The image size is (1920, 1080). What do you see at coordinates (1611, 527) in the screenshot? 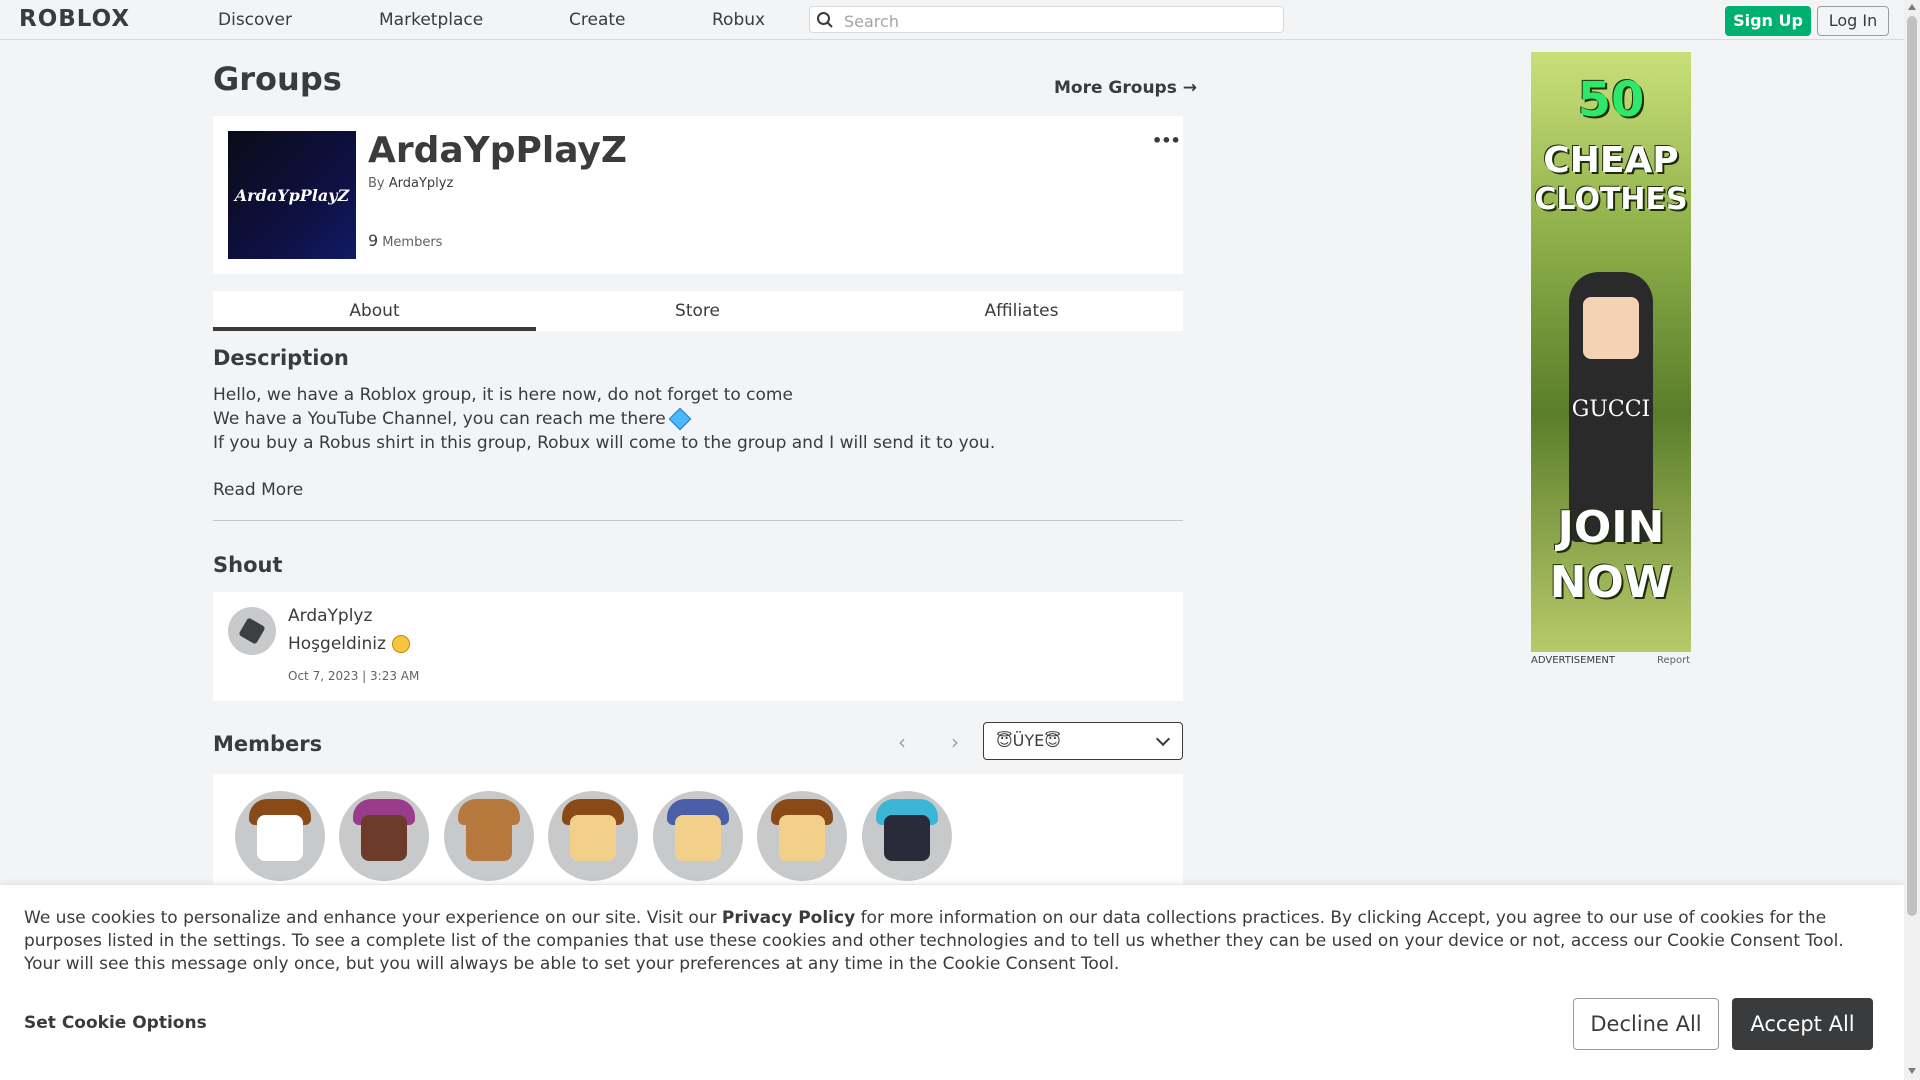
I see `ad-call-to-action: JOIN` at bounding box center [1611, 527].